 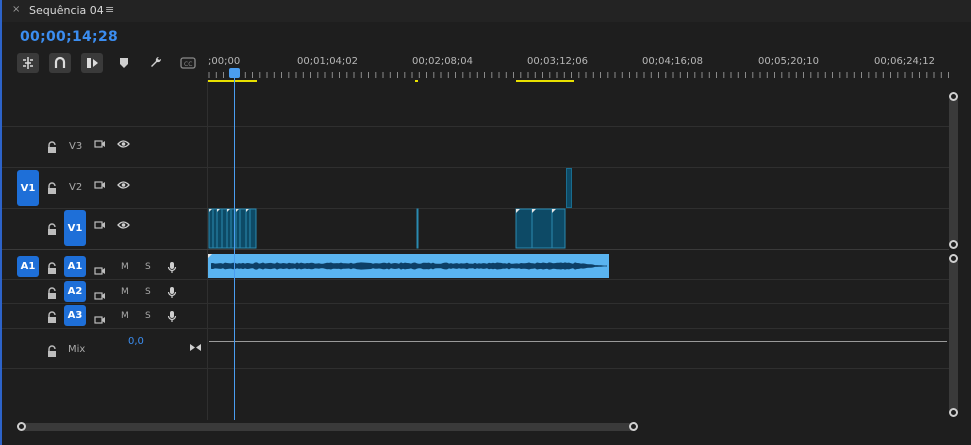 I want to click on close-icon: ×, so click(x=16, y=9).